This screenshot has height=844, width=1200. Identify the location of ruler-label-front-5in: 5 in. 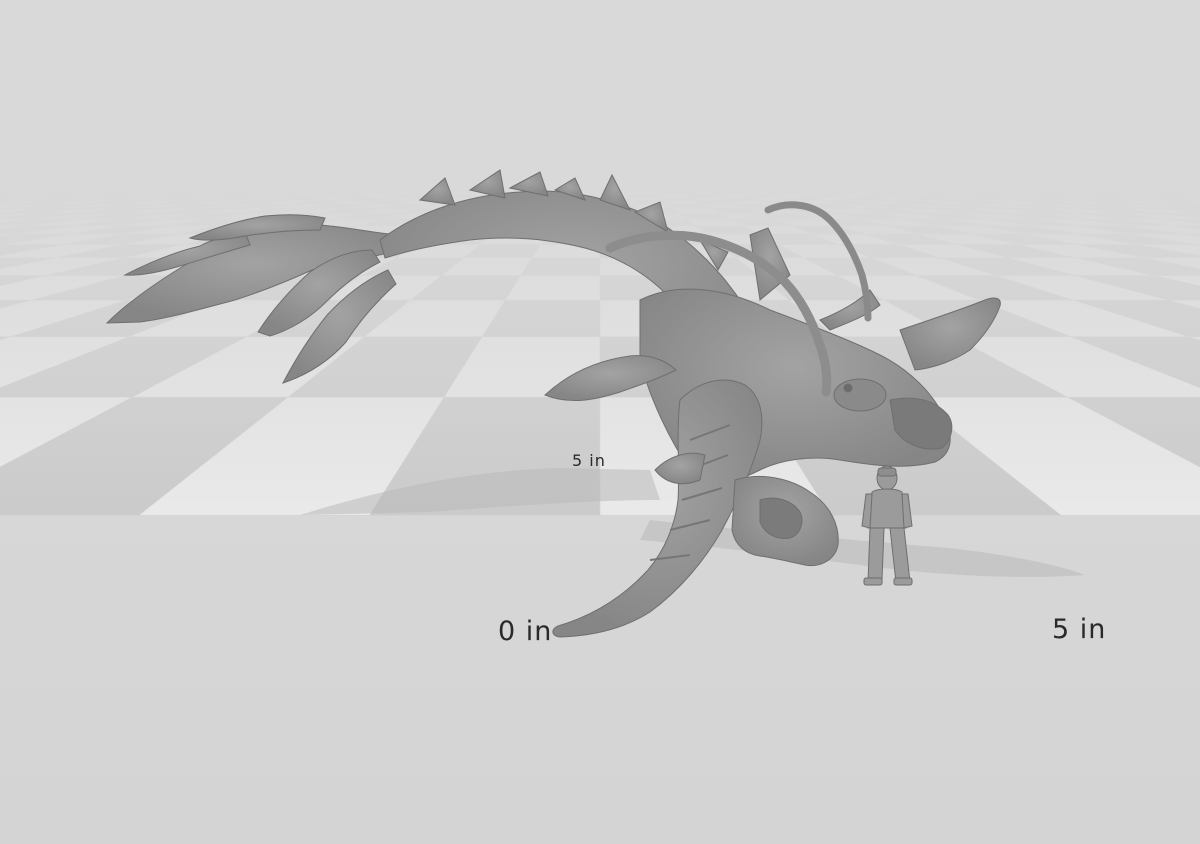
(1079, 629).